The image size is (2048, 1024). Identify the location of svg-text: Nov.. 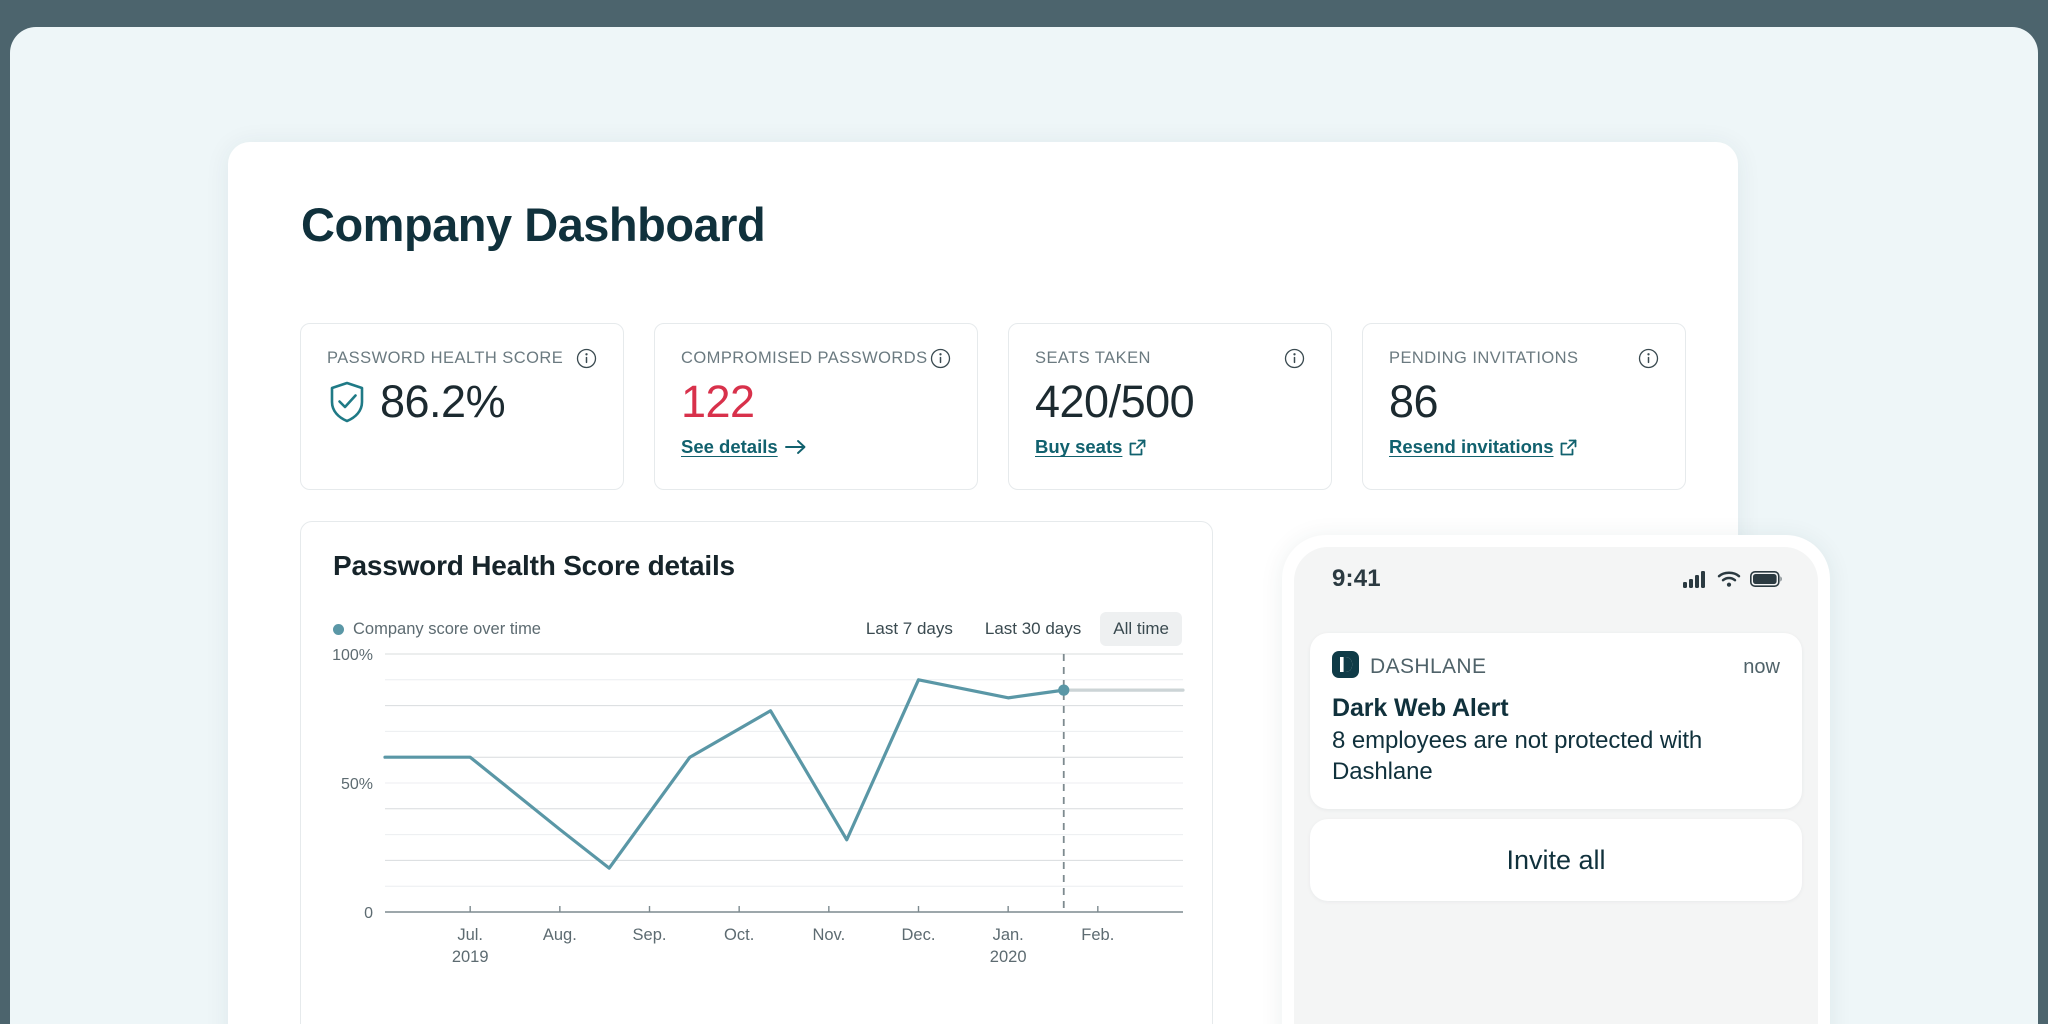
(828, 935).